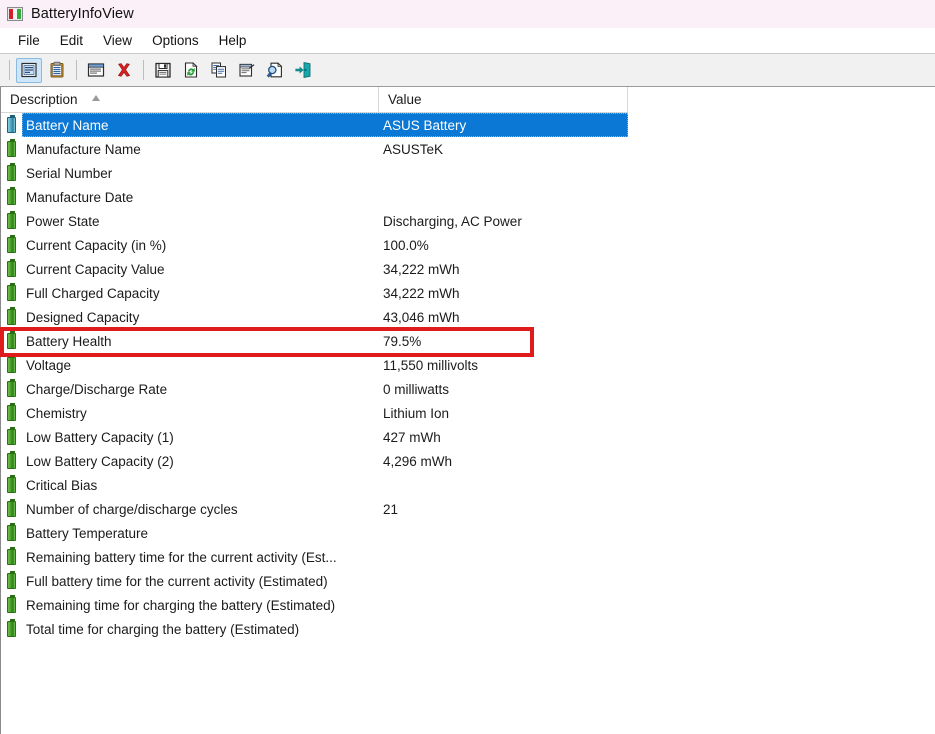 Image resolution: width=935 pixels, height=734 pixels. What do you see at coordinates (314, 485) in the screenshot?
I see `table-row: Critical Bias` at bounding box center [314, 485].